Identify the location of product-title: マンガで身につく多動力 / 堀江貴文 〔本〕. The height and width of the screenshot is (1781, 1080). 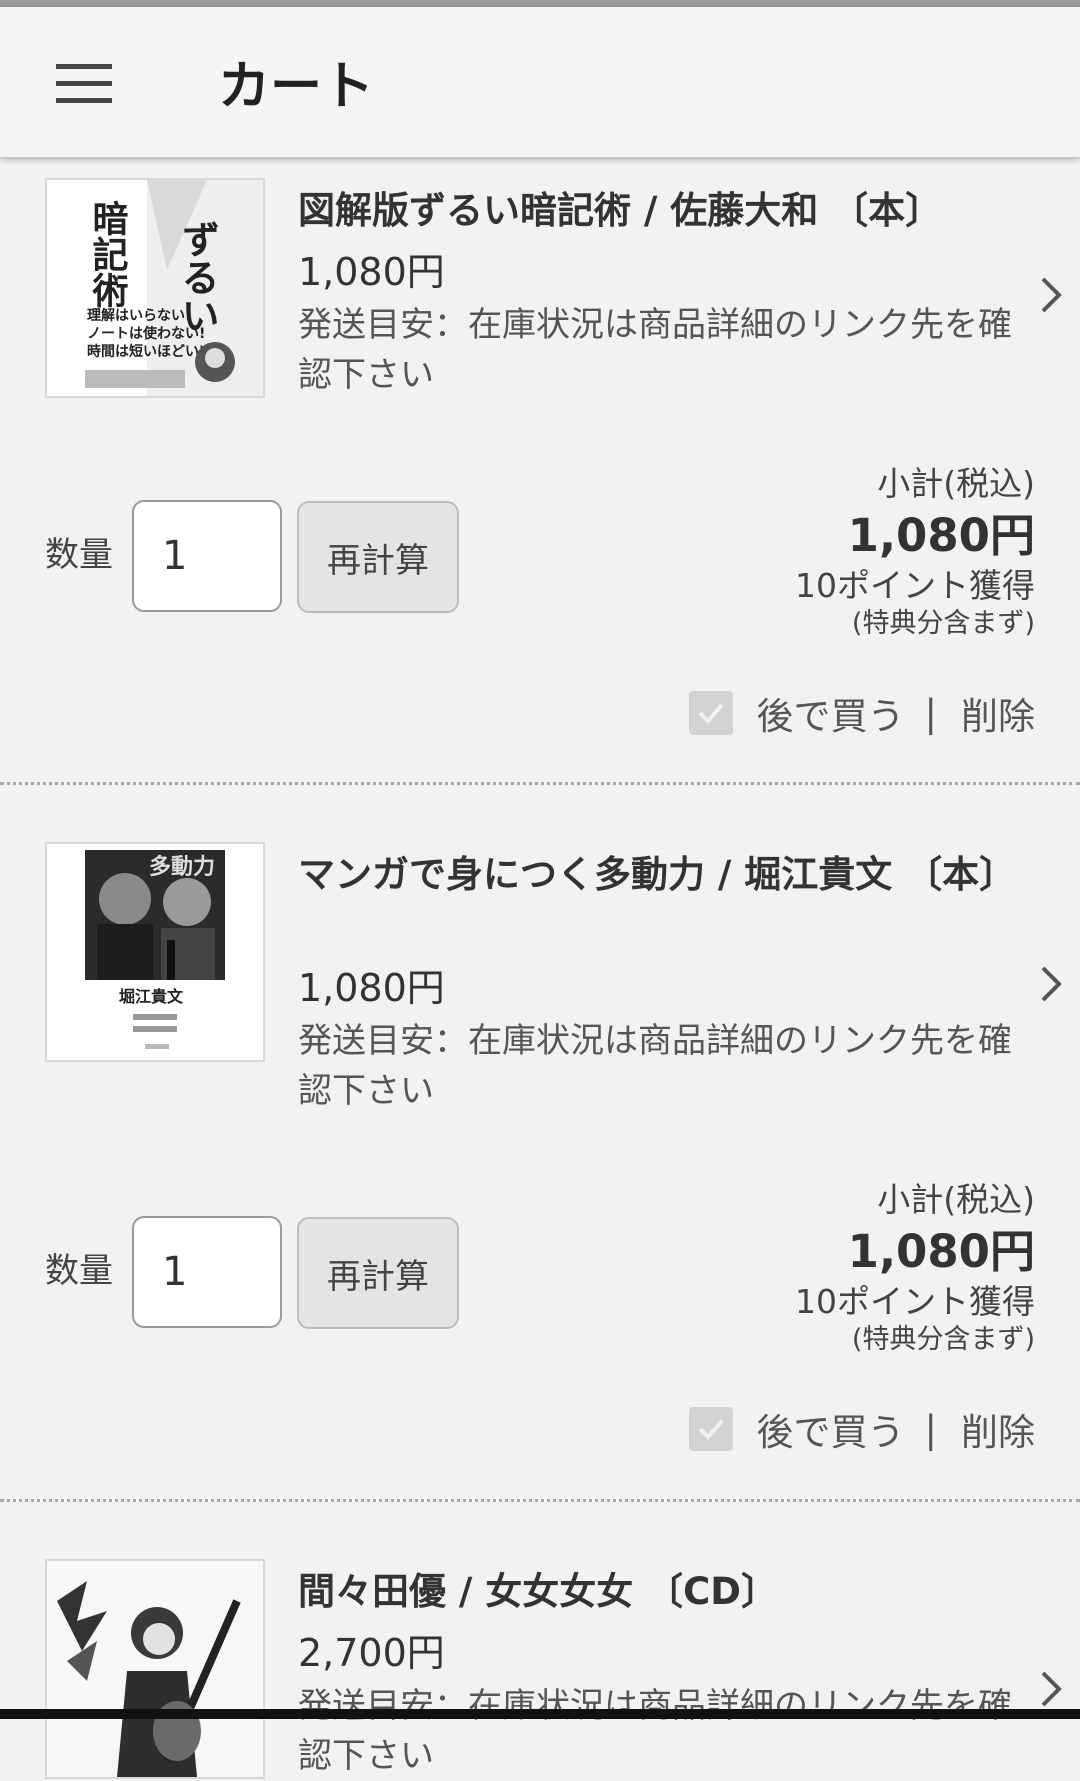
(657, 875).